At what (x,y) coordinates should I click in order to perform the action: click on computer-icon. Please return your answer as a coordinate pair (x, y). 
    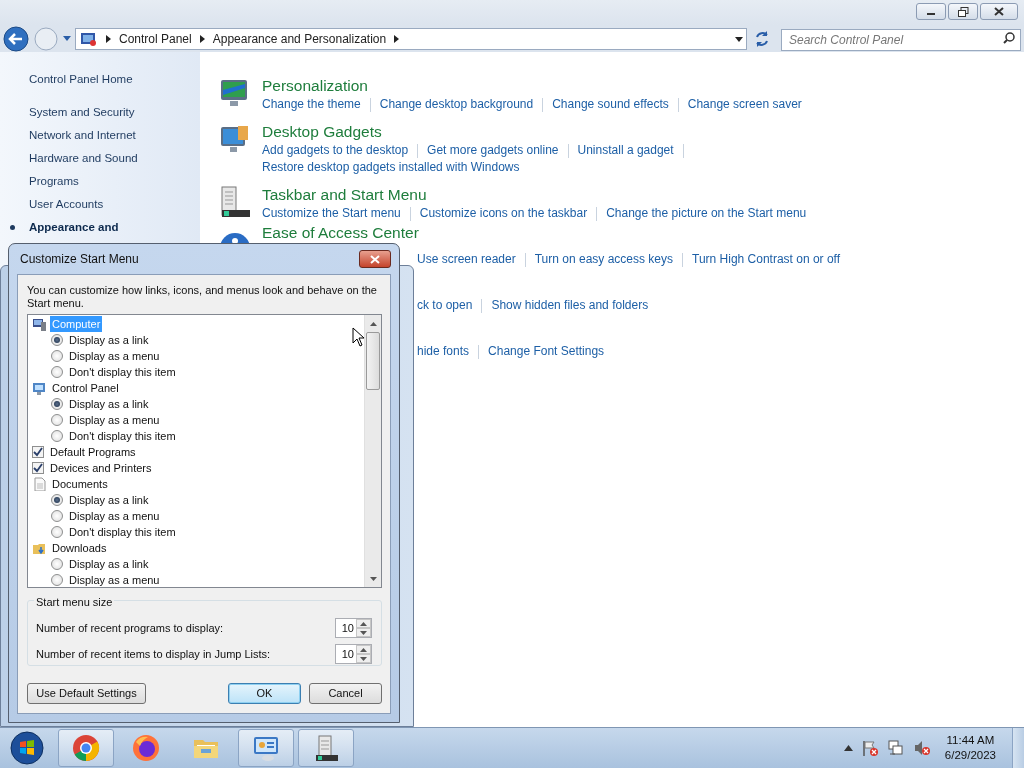
    Looking at the image, I should click on (39, 324).